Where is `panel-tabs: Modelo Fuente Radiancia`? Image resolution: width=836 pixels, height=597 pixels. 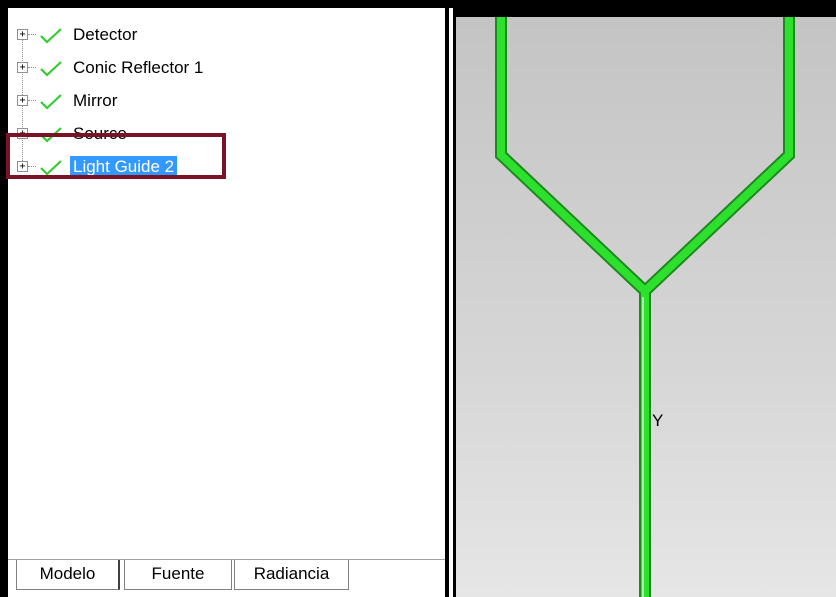 panel-tabs: Modelo Fuente Radiancia is located at coordinates (226, 574).